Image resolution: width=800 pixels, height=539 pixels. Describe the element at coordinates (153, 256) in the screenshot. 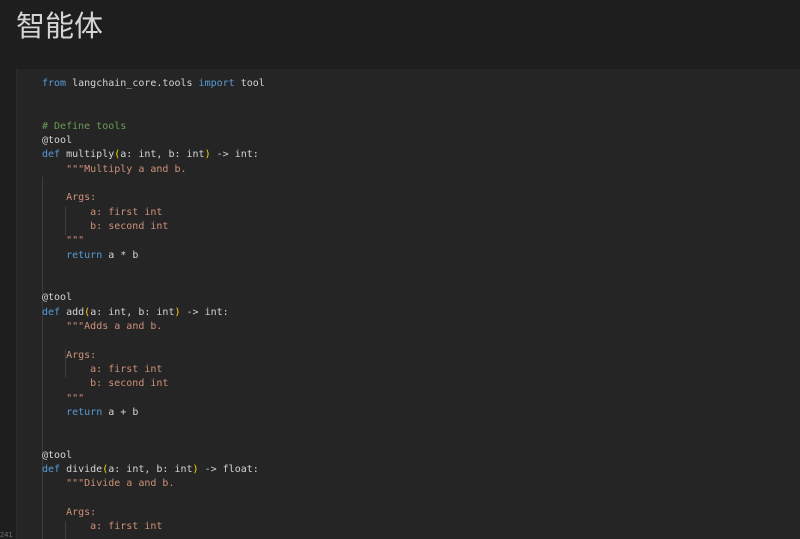

I see `code-line: return a * b` at that location.